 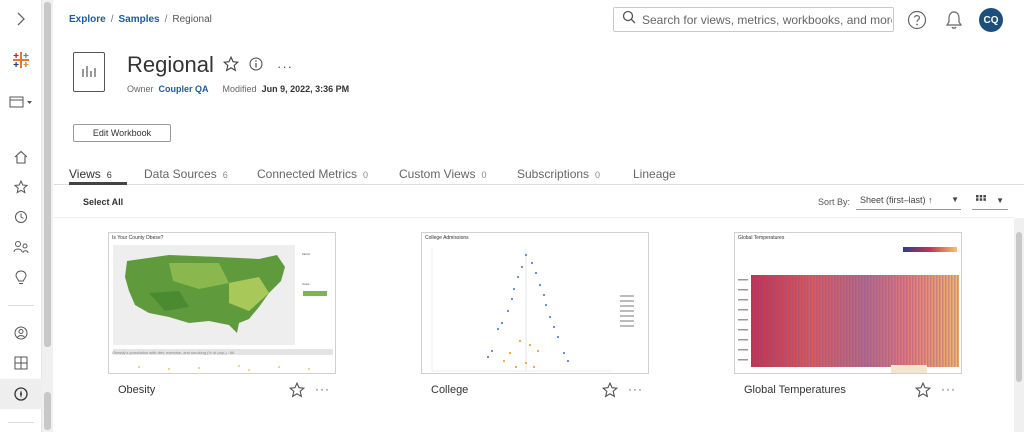 I want to click on temperature-heatmap-graphic, so click(x=848, y=310).